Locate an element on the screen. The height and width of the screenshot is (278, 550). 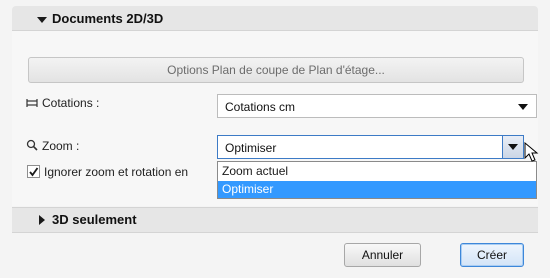
zoom-dropdown-button is located at coordinates (513, 147).